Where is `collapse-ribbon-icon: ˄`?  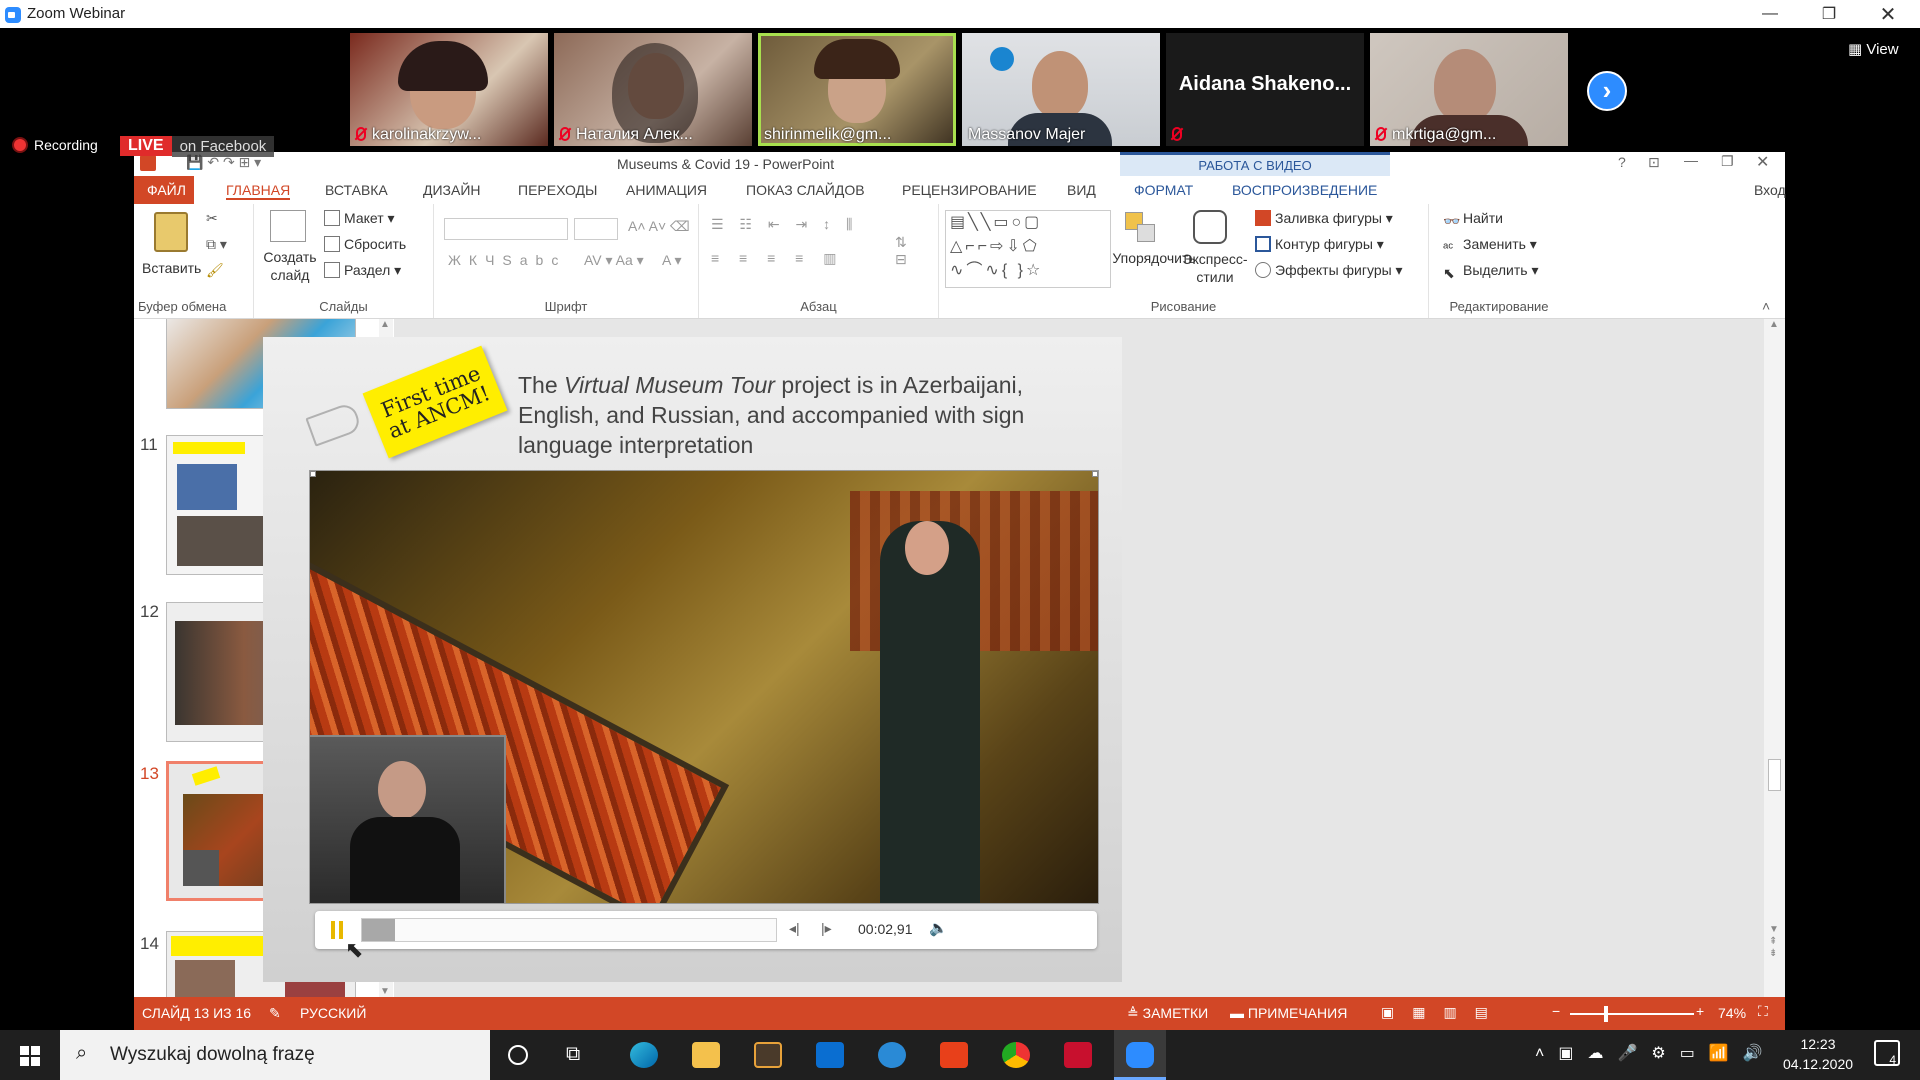
collapse-ribbon-icon: ˄ is located at coordinates (1766, 306).